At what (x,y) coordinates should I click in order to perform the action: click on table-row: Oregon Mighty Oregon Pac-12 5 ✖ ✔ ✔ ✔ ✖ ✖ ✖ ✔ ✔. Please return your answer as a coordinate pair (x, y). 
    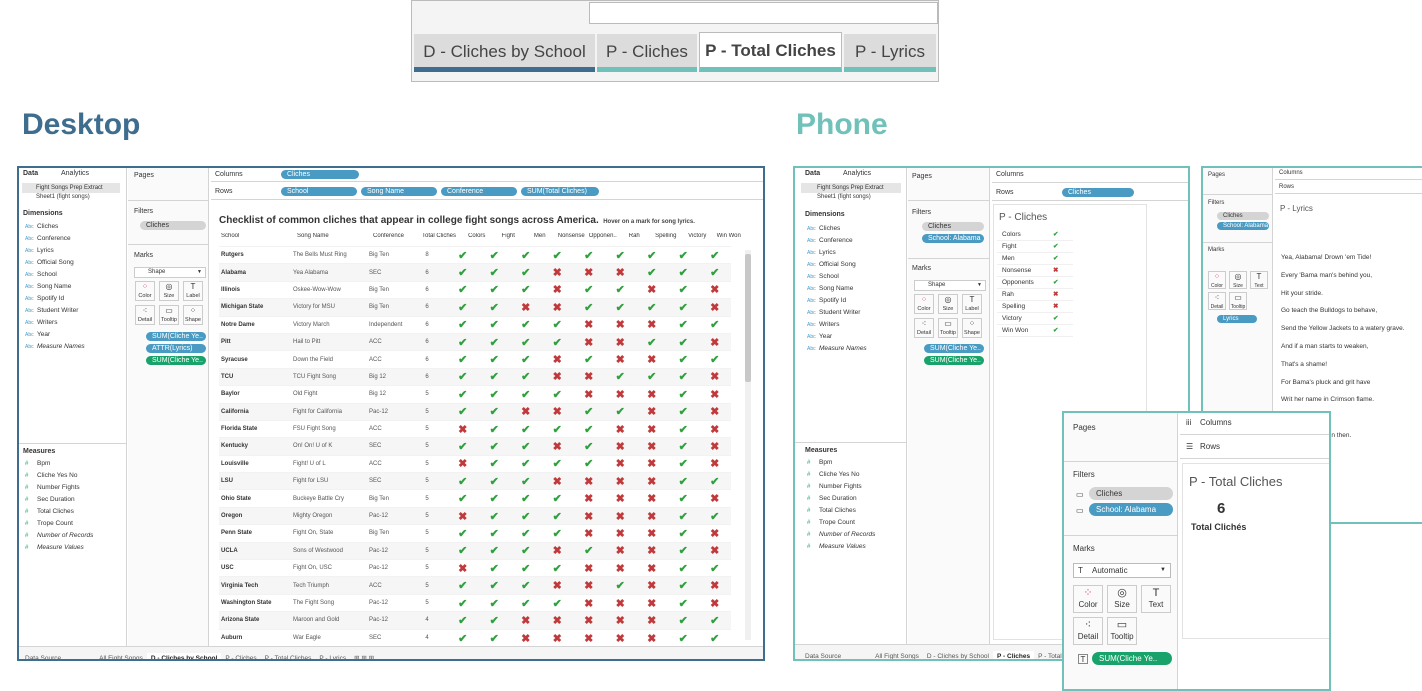
    Looking at the image, I should click on (475, 515).